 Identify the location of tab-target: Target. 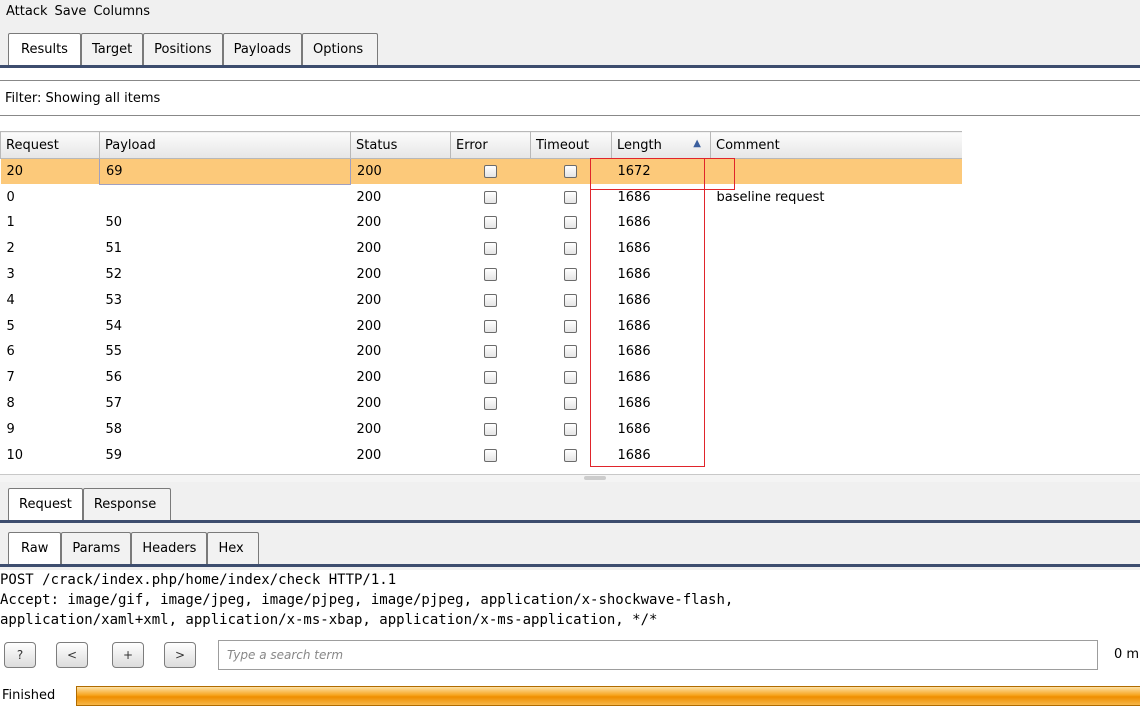
(112, 49).